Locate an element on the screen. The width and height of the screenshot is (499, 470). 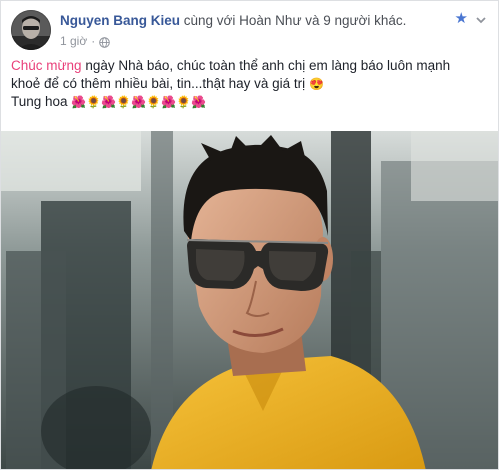
tagged-people: cùng với Hoàn Như và 9 người khác. is located at coordinates (295, 20).